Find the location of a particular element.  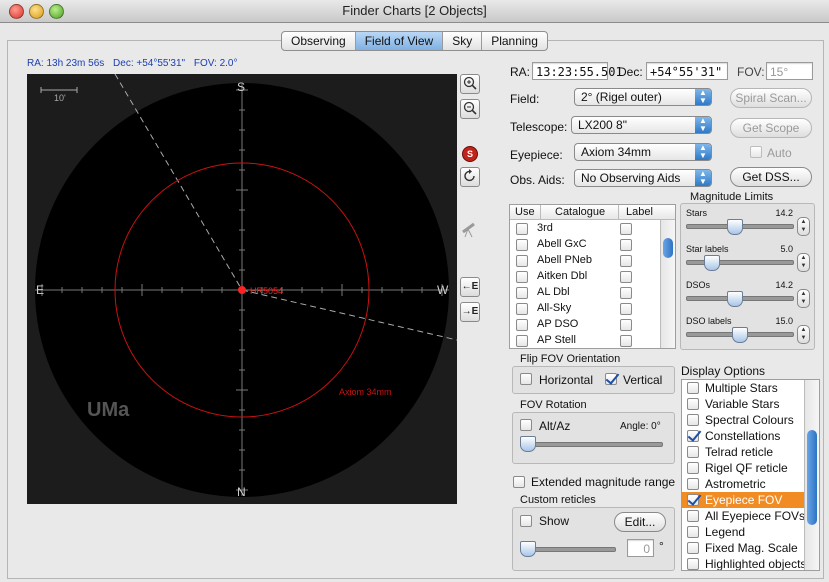

reticle-angle-field: 0 is located at coordinates (640, 548).